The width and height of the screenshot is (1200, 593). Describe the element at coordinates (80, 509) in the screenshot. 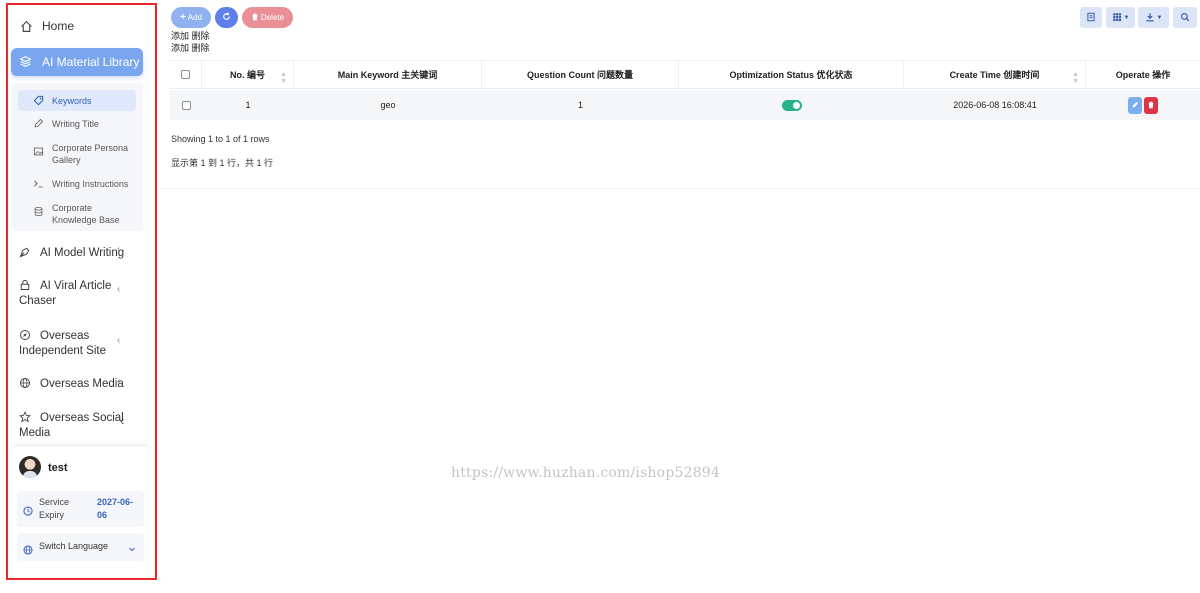

I see `service-expiry: Service Expiry 2027-06-06` at that location.